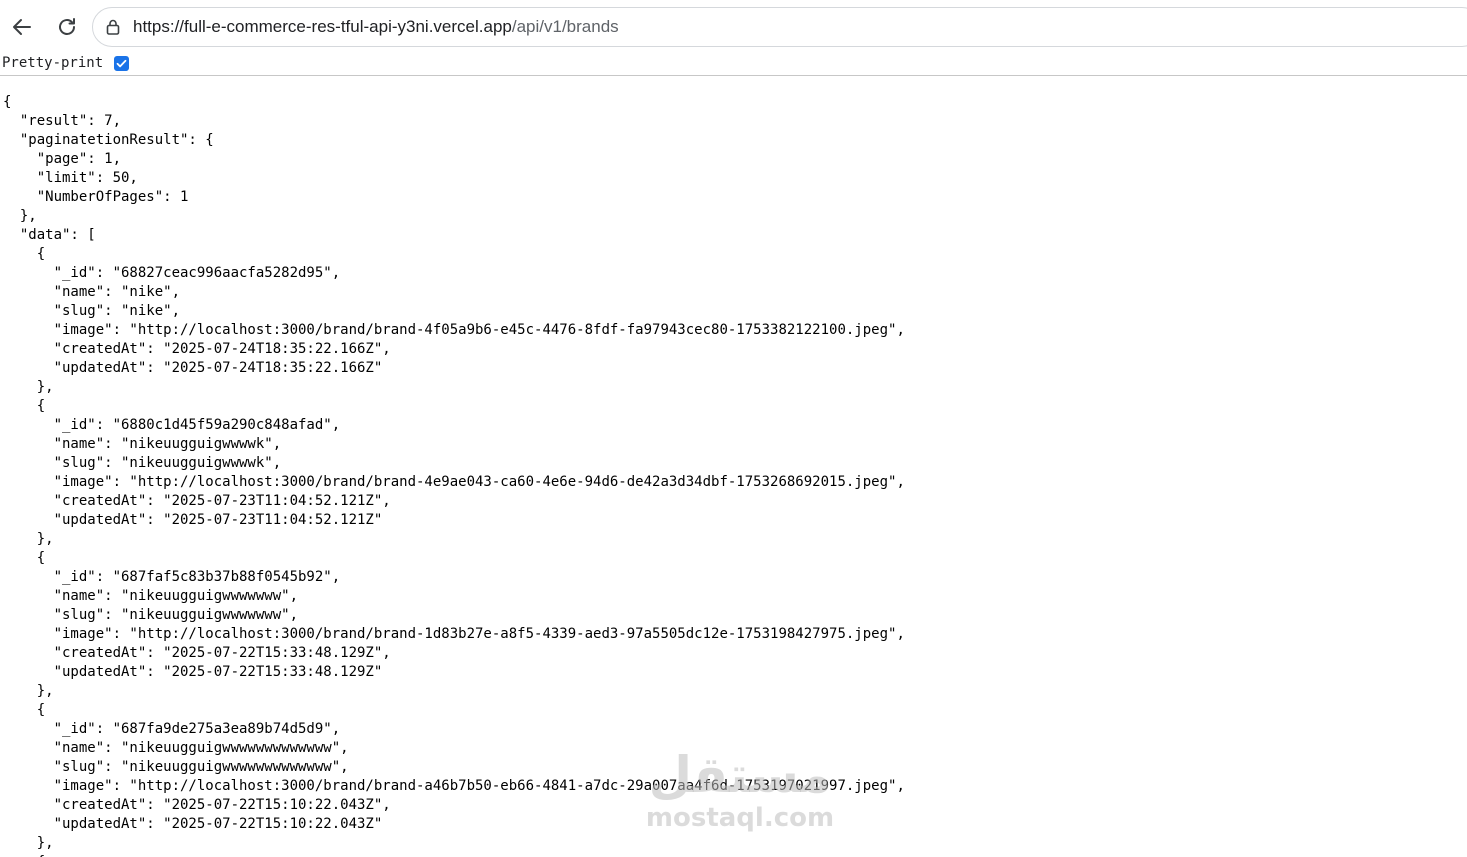 This screenshot has height=857, width=1467. I want to click on json-line: "_id": "68827ceac996aacfa5282d95",, so click(172, 273).